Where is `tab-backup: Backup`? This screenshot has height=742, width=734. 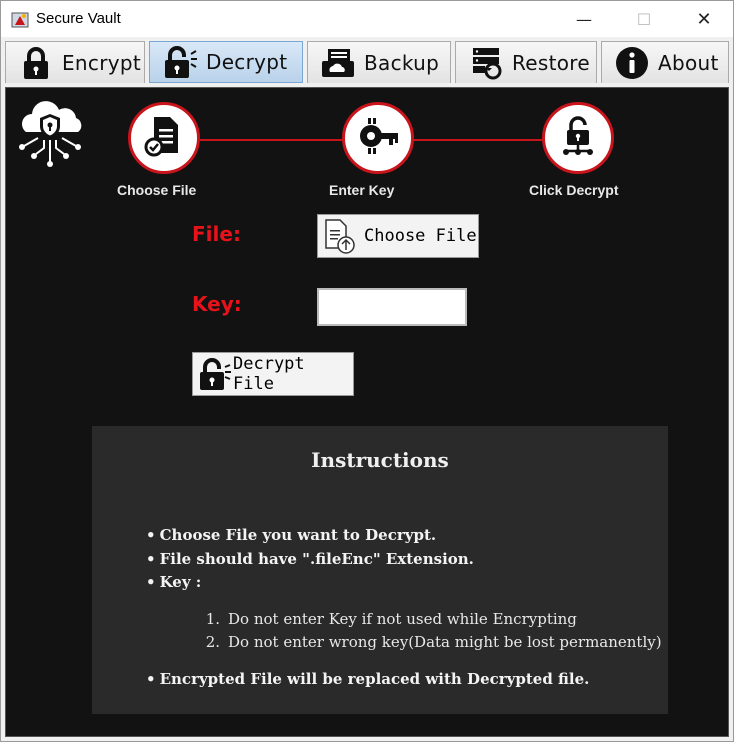 tab-backup: Backup is located at coordinates (379, 62).